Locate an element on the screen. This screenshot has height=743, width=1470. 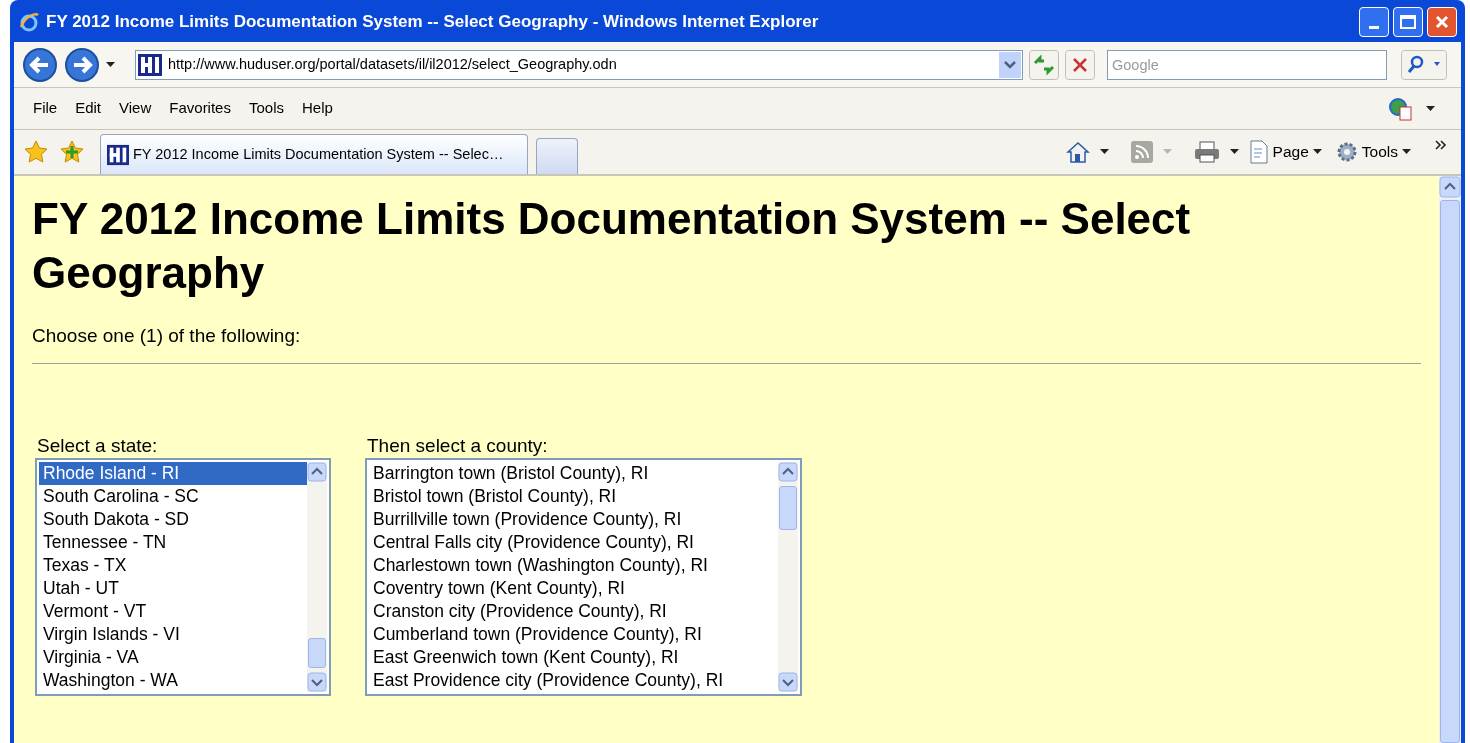
list-label: Then select a county: is located at coordinates (457, 445).